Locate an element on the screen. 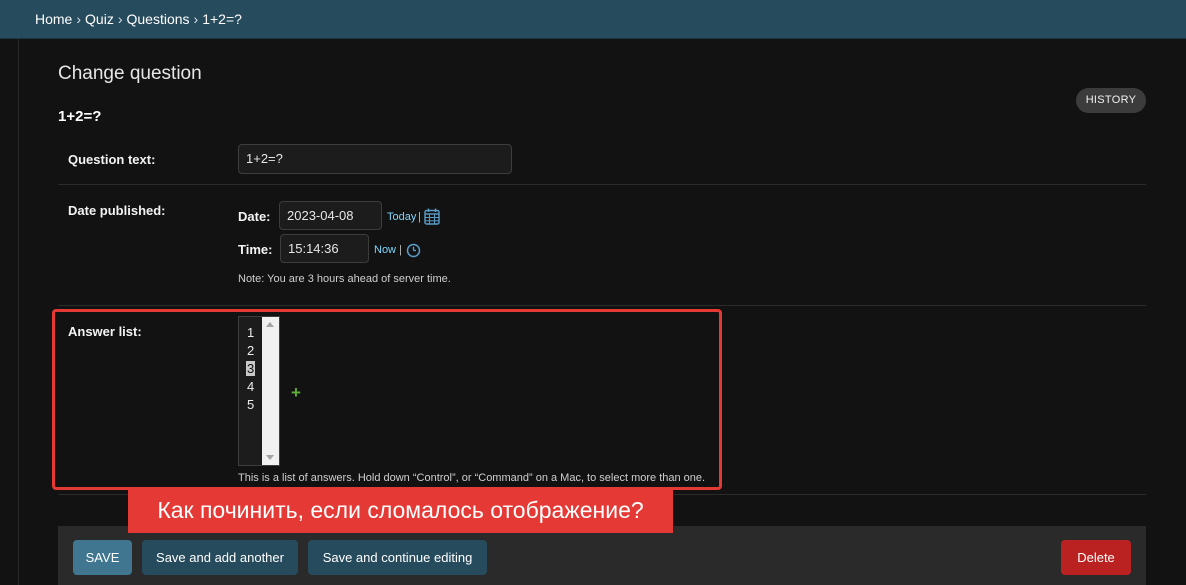 The width and height of the screenshot is (1186, 585). date-published-label: Date published: is located at coordinates (117, 210).